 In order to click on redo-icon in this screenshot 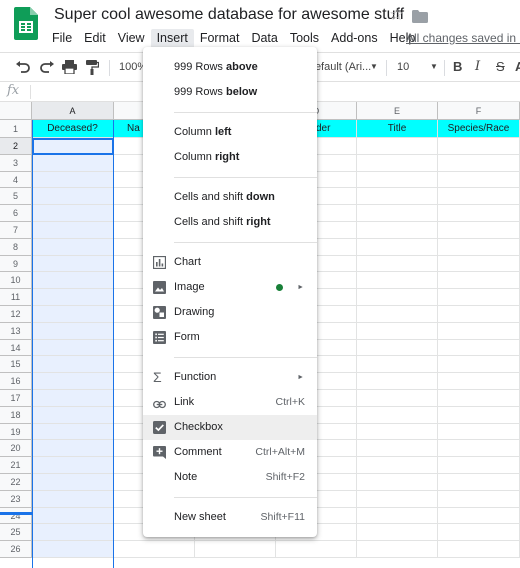, I will do `click(47, 67)`.